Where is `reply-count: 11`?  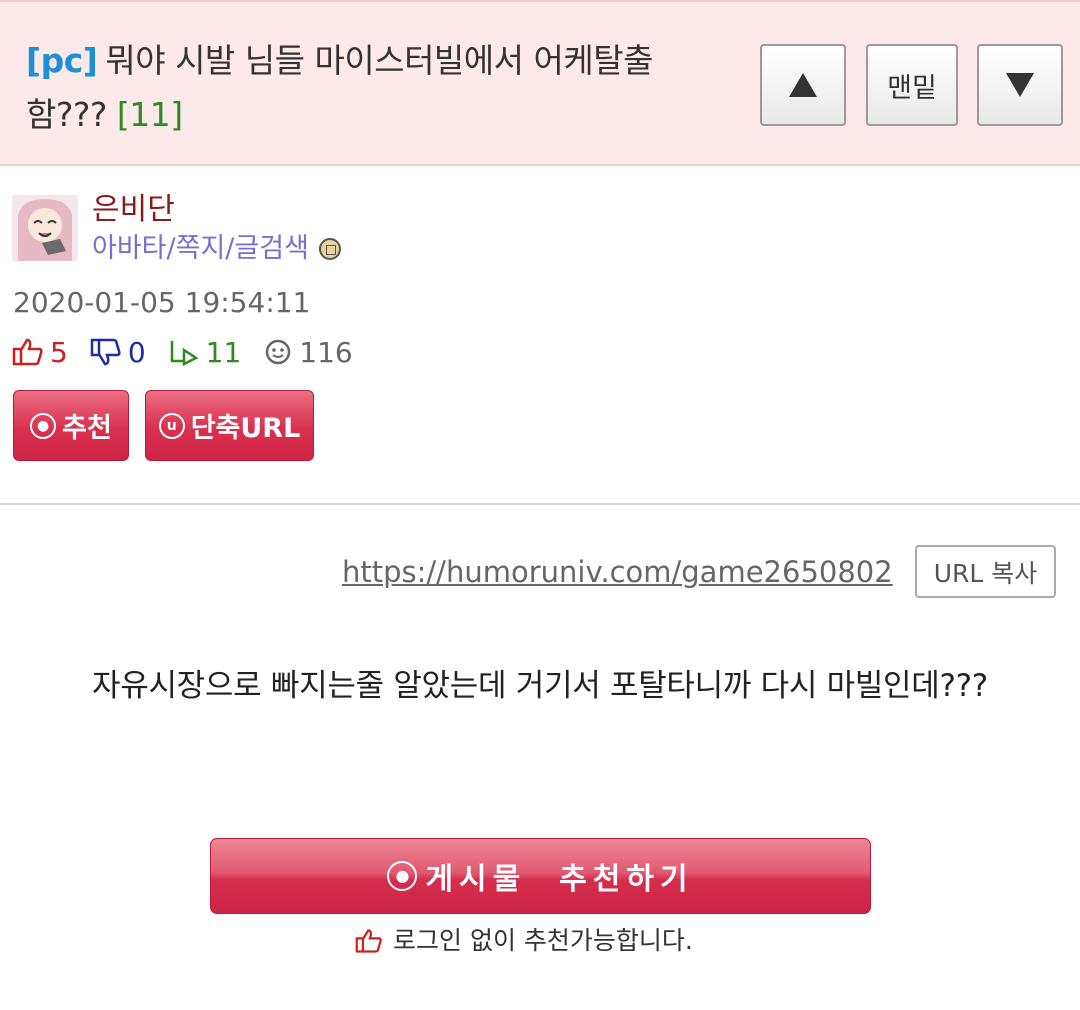 reply-count: 11 is located at coordinates (223, 352).